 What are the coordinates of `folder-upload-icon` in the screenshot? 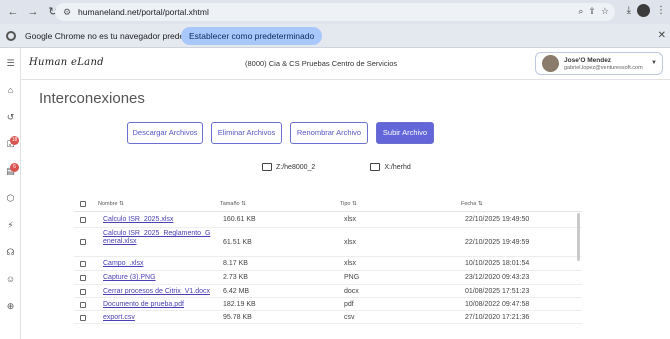 It's located at (267, 167).